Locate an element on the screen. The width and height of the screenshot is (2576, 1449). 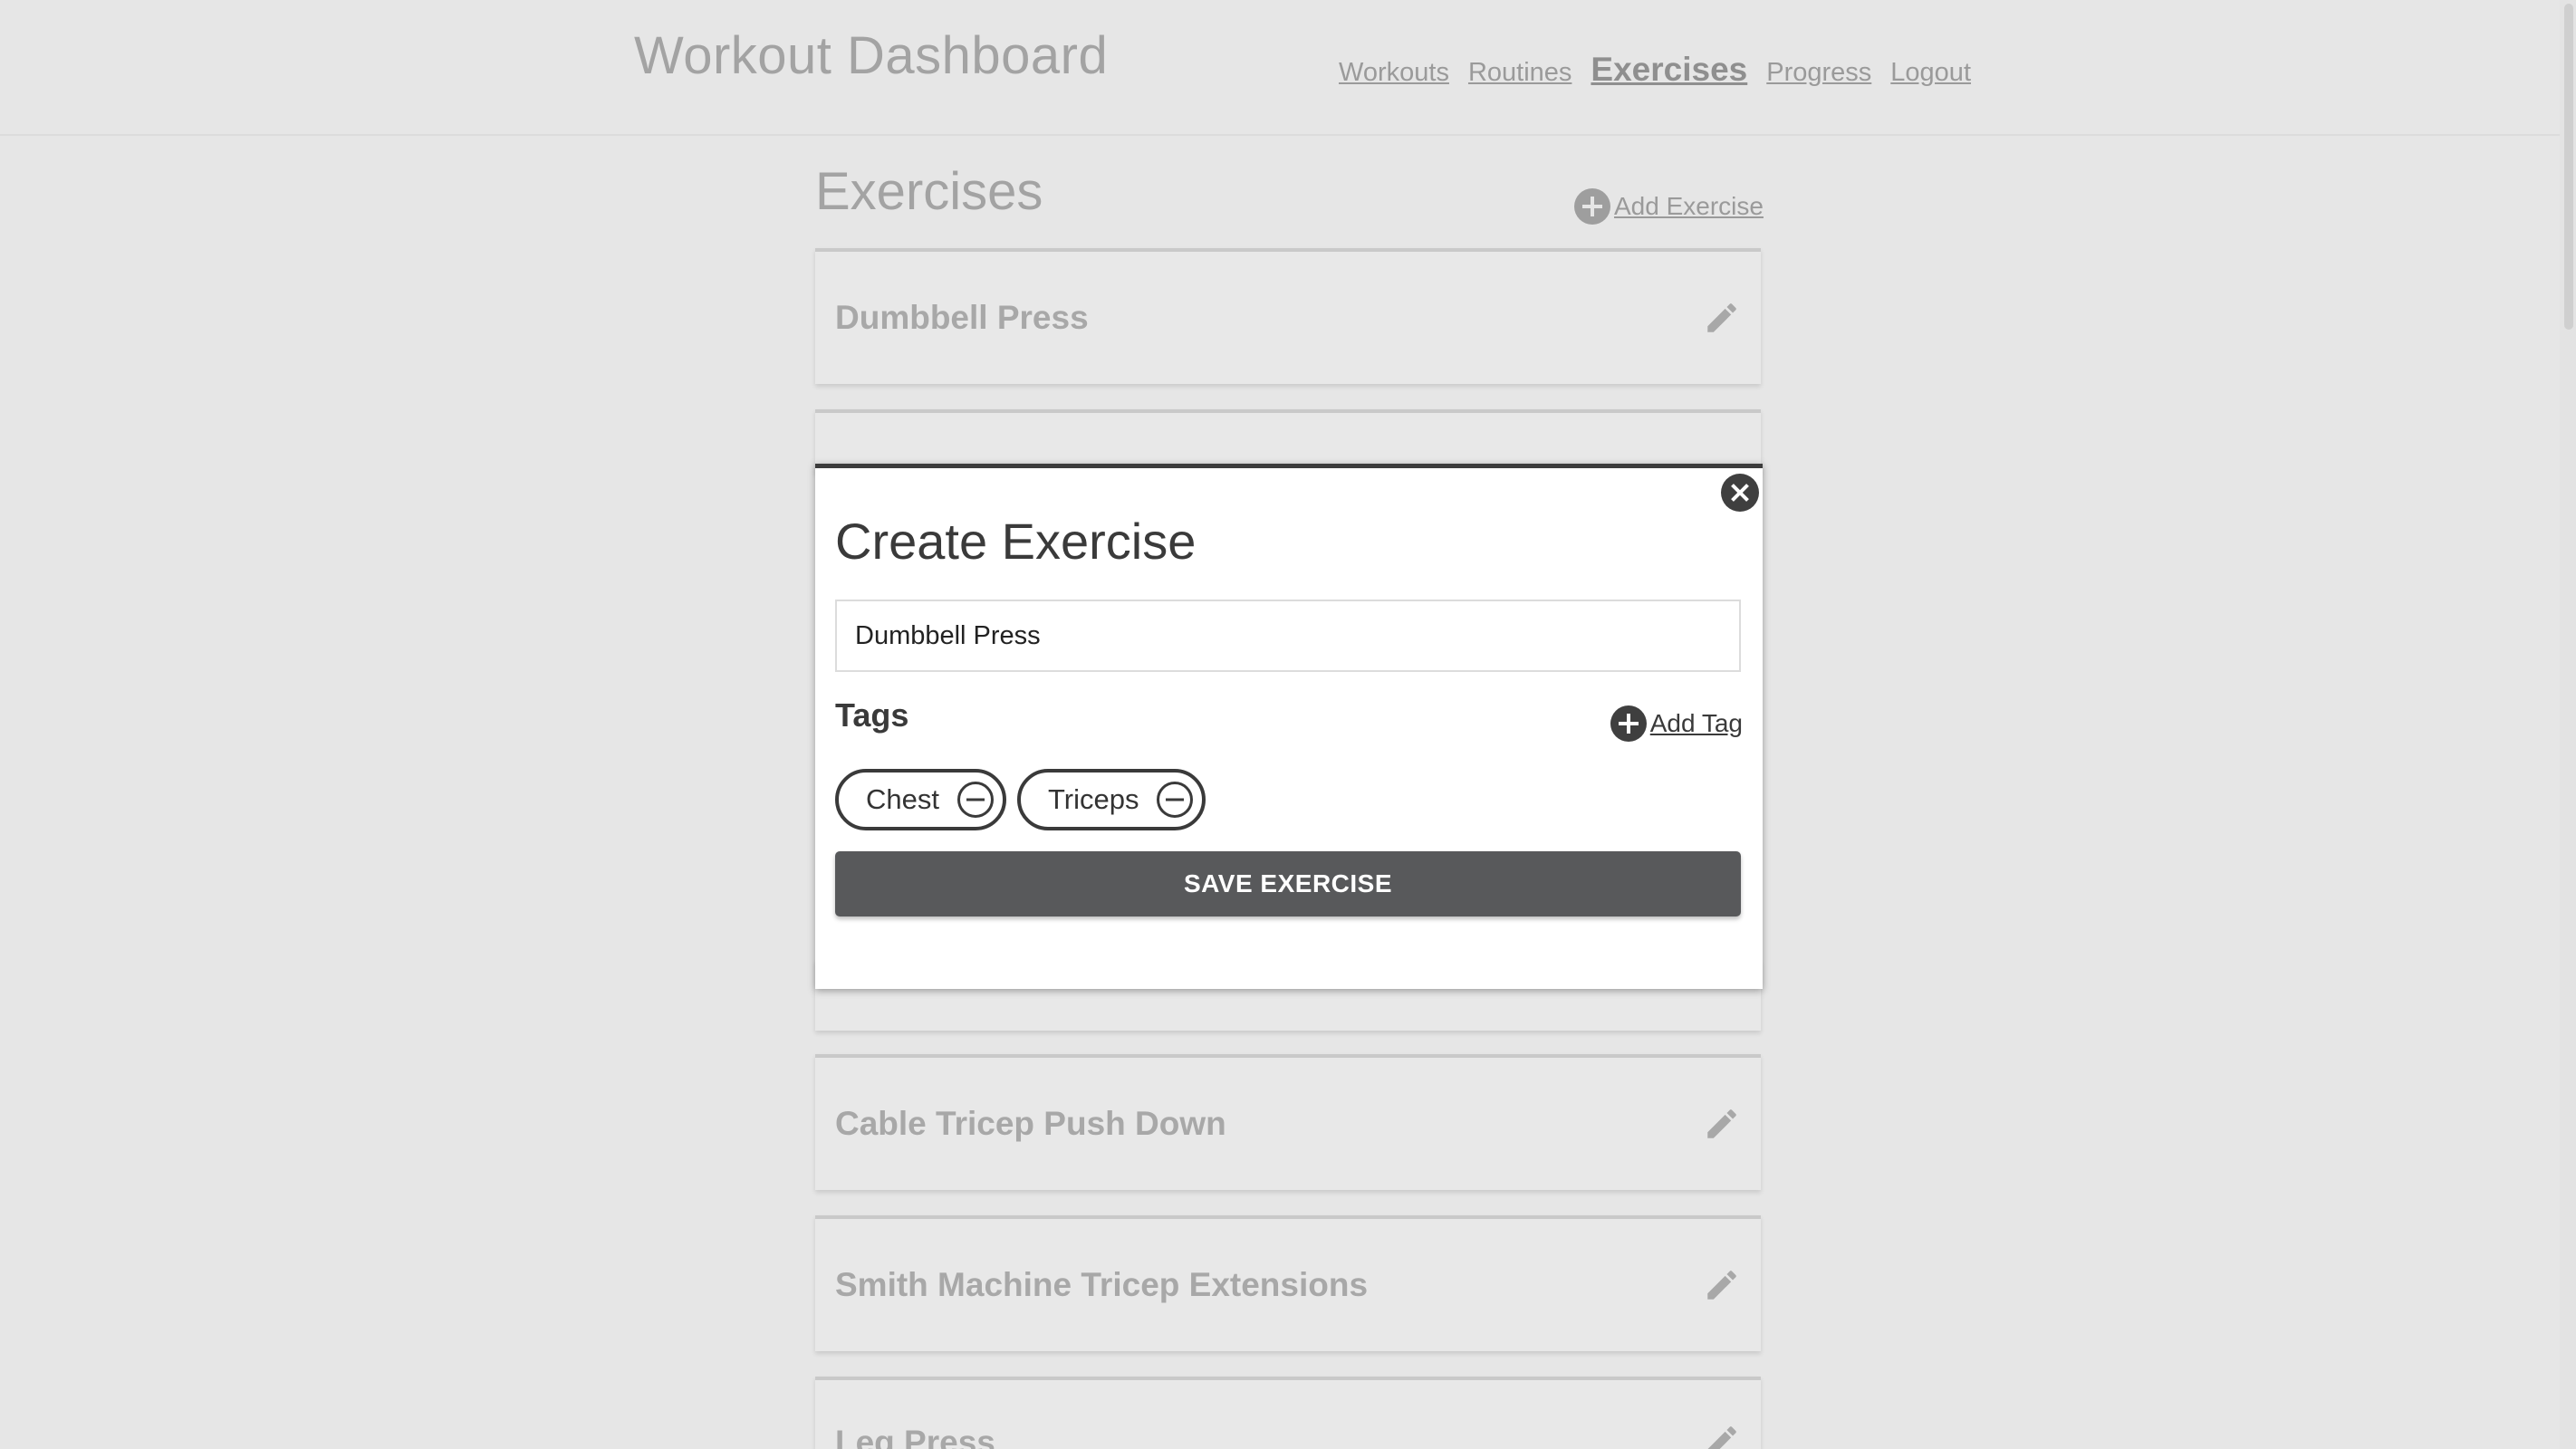
exercise-card: Smith Machine Tricep Extensions is located at coordinates (1288, 1283).